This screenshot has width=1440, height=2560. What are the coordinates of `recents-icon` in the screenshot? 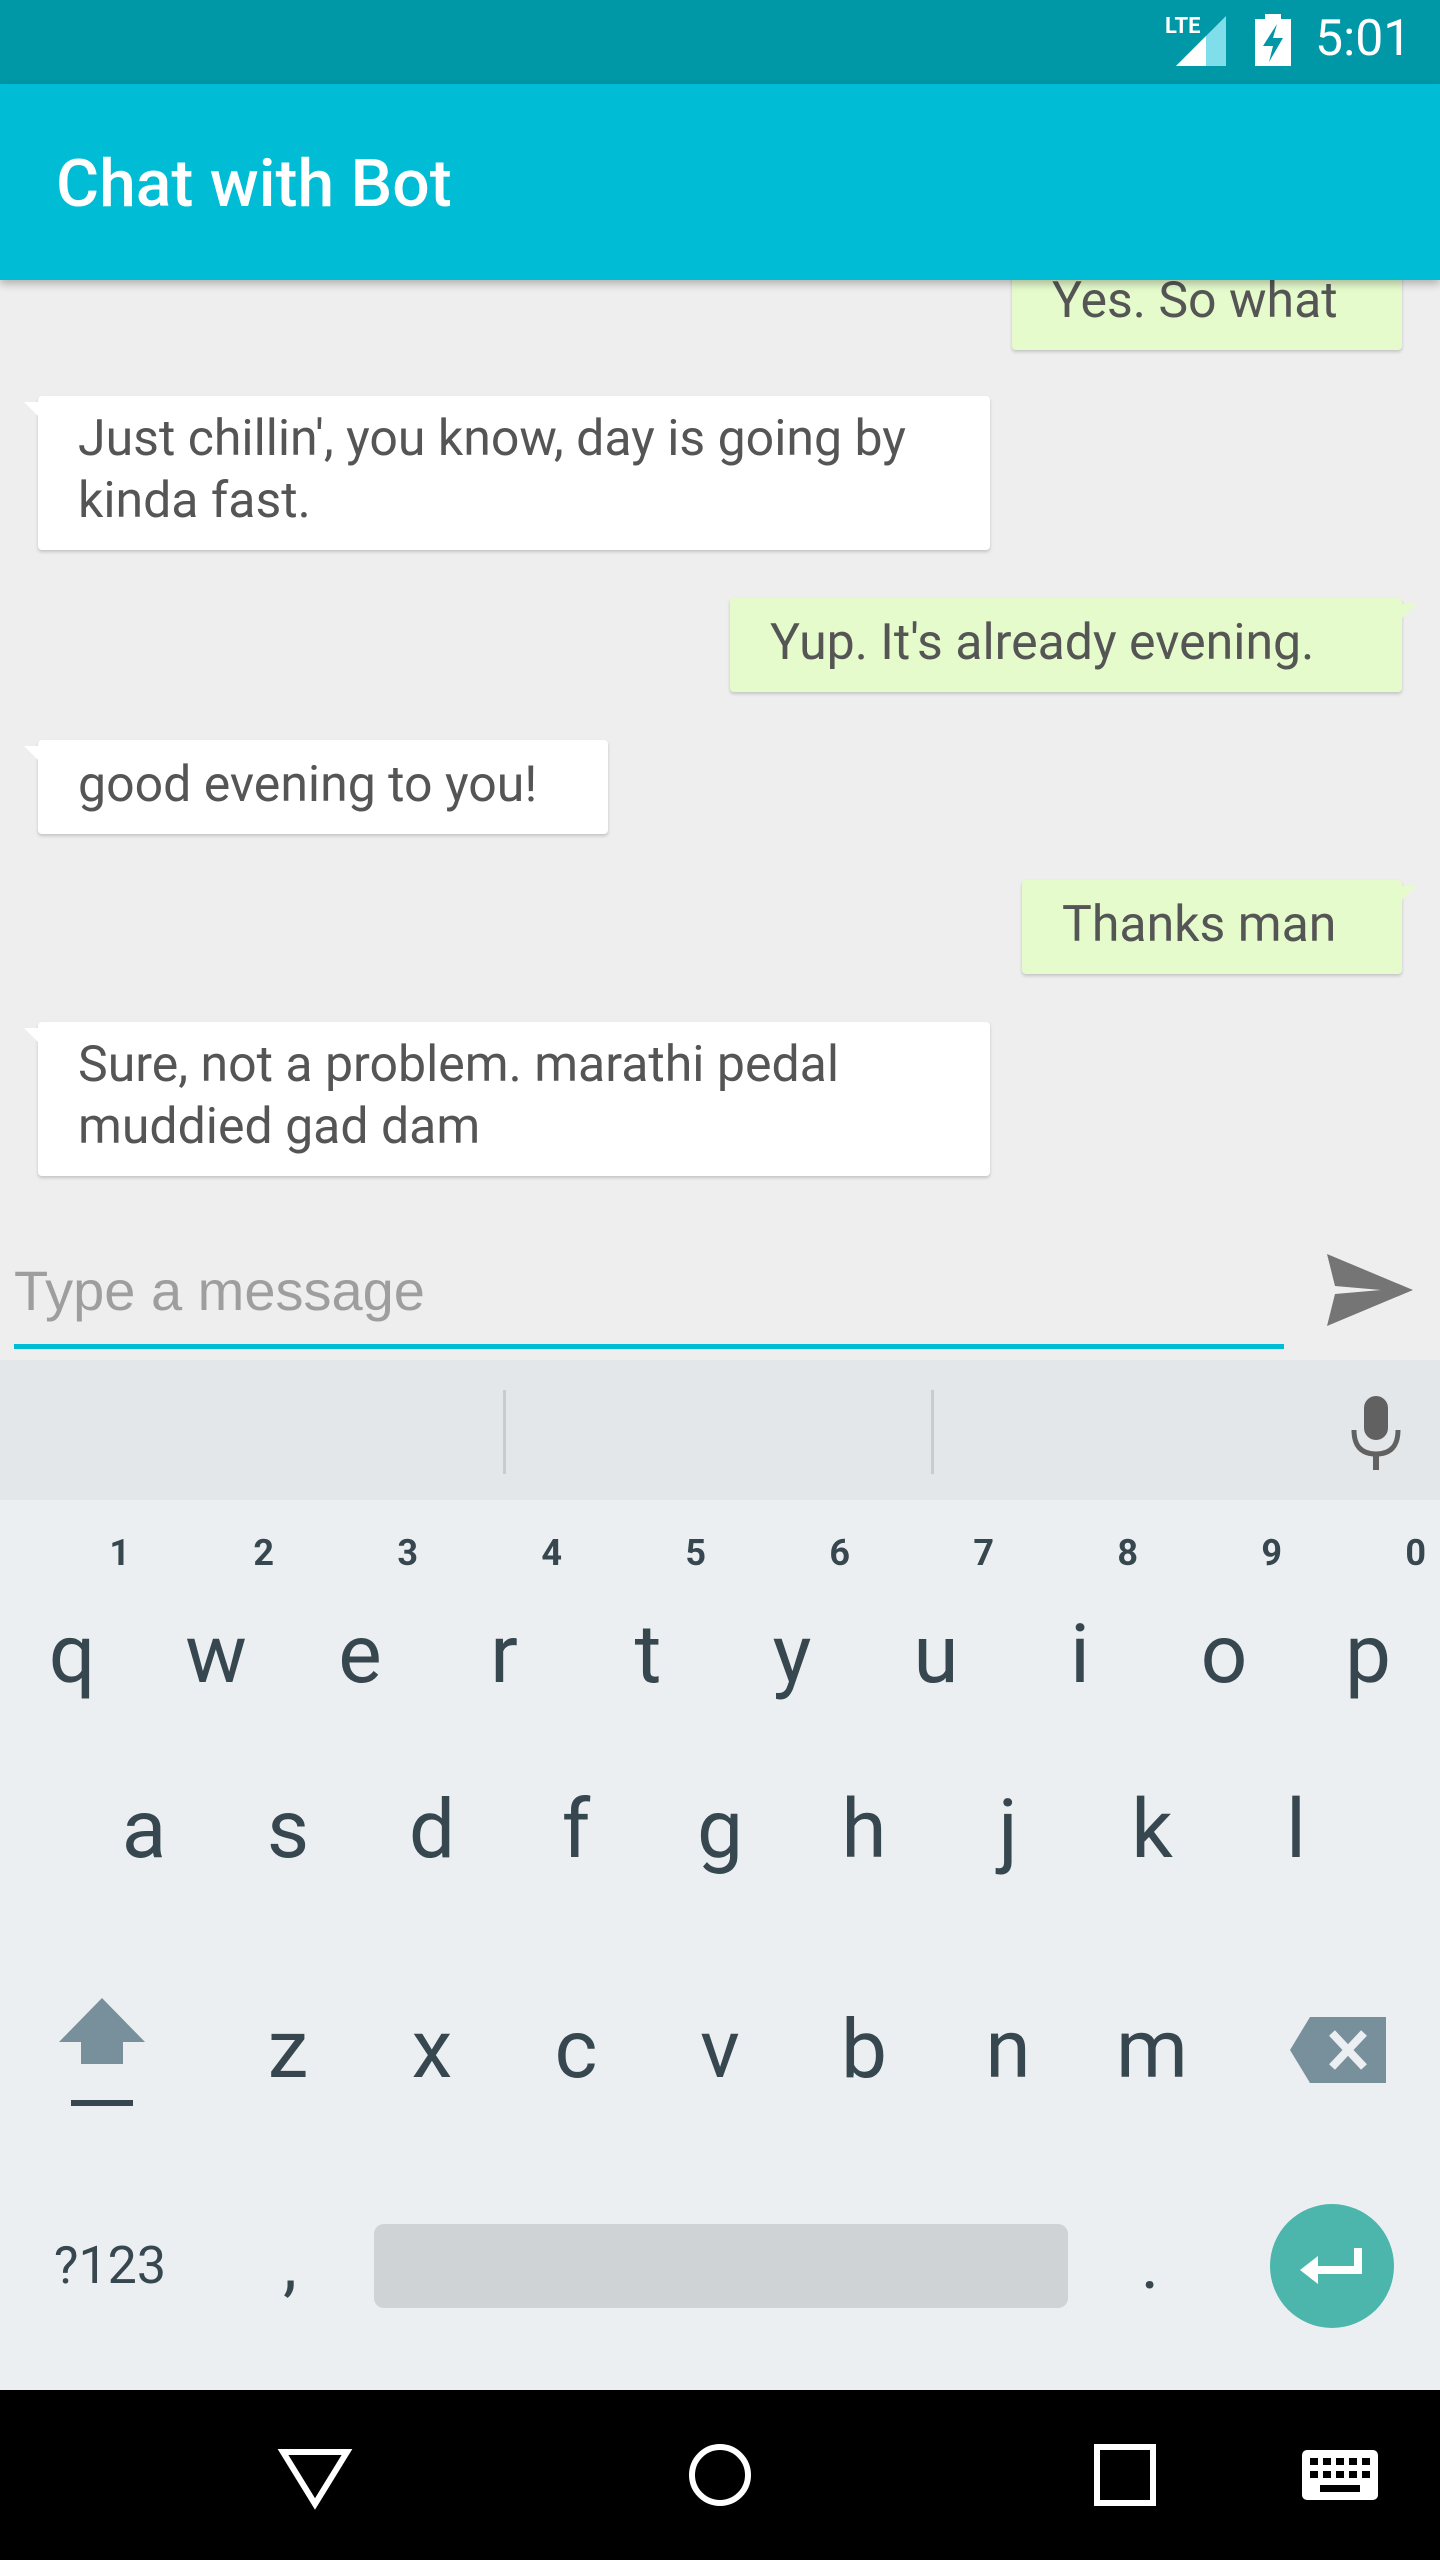 It's located at (1125, 2475).